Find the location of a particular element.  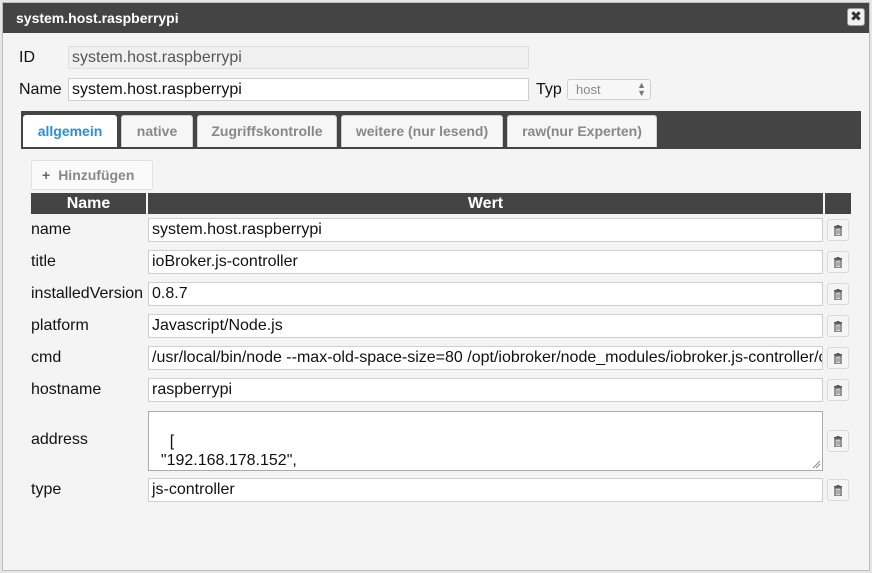

close-button: ✖ is located at coordinates (856, 17).